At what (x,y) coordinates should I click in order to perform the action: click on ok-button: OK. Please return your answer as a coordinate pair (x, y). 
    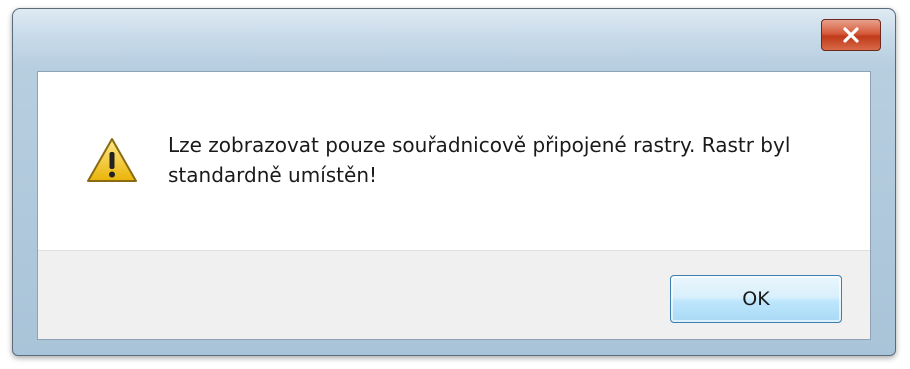
    Looking at the image, I should click on (756, 299).